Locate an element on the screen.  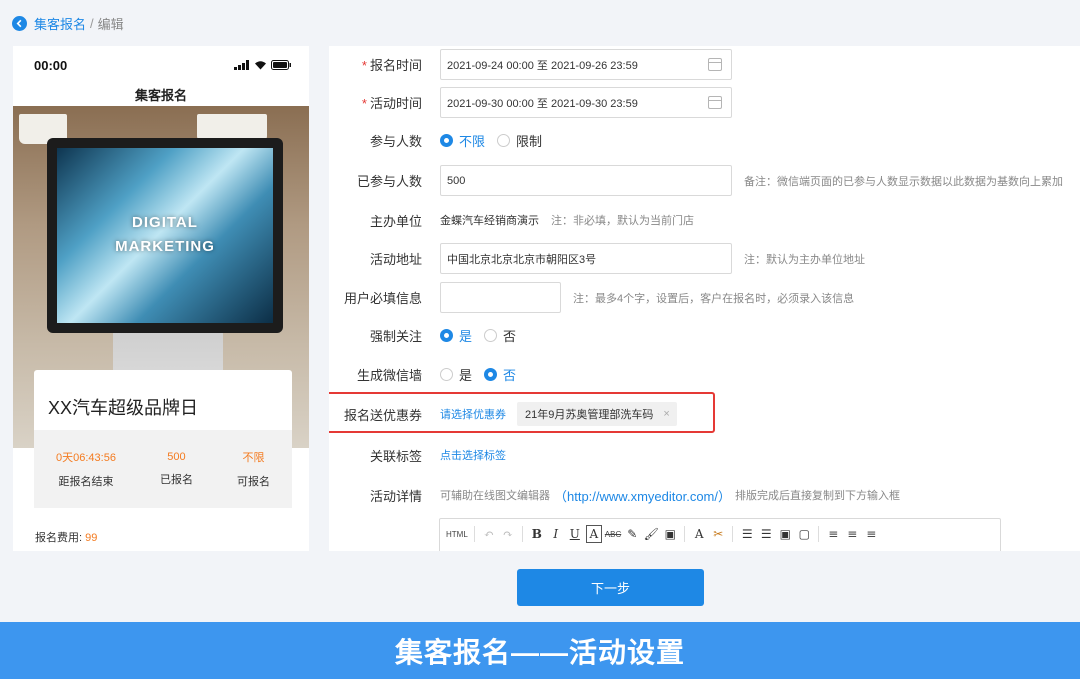
stat-value: 500 is located at coordinates (176, 457).